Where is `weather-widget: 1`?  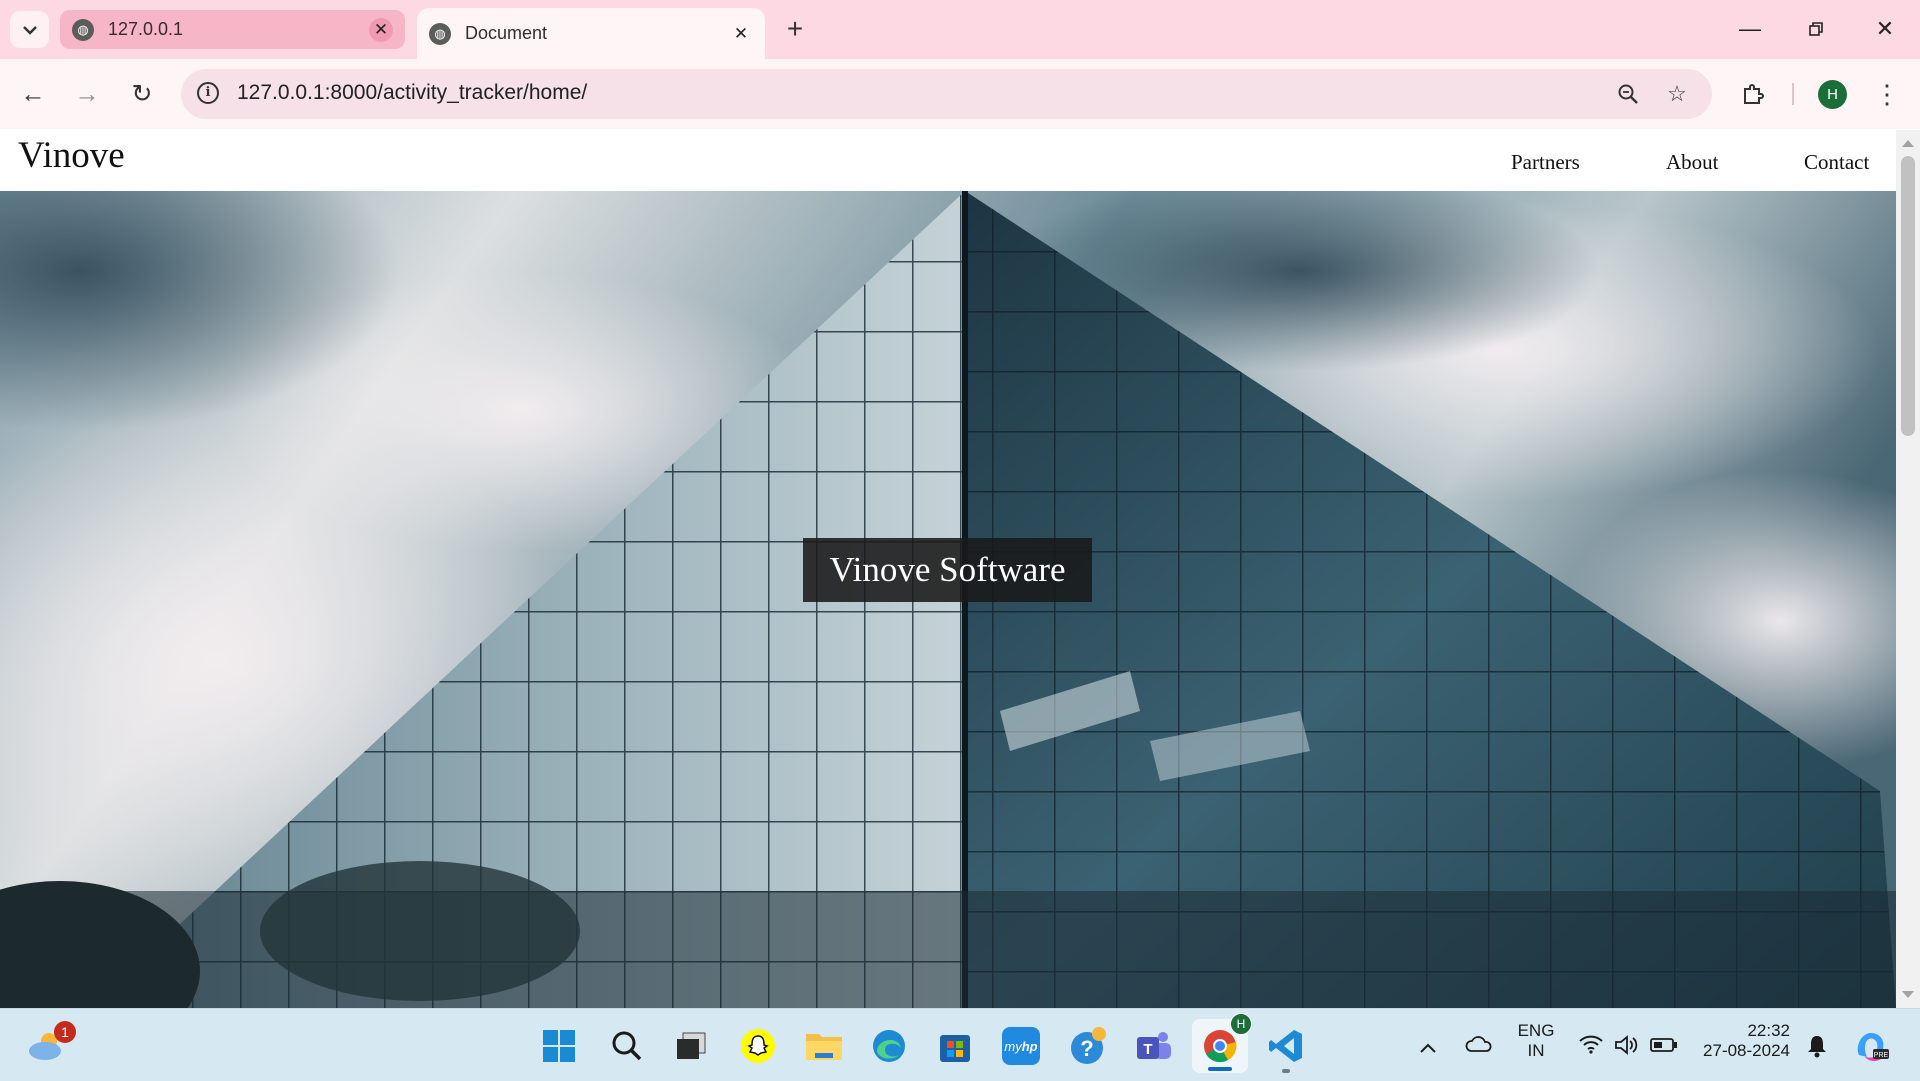
weather-widget: 1 is located at coordinates (51, 1044).